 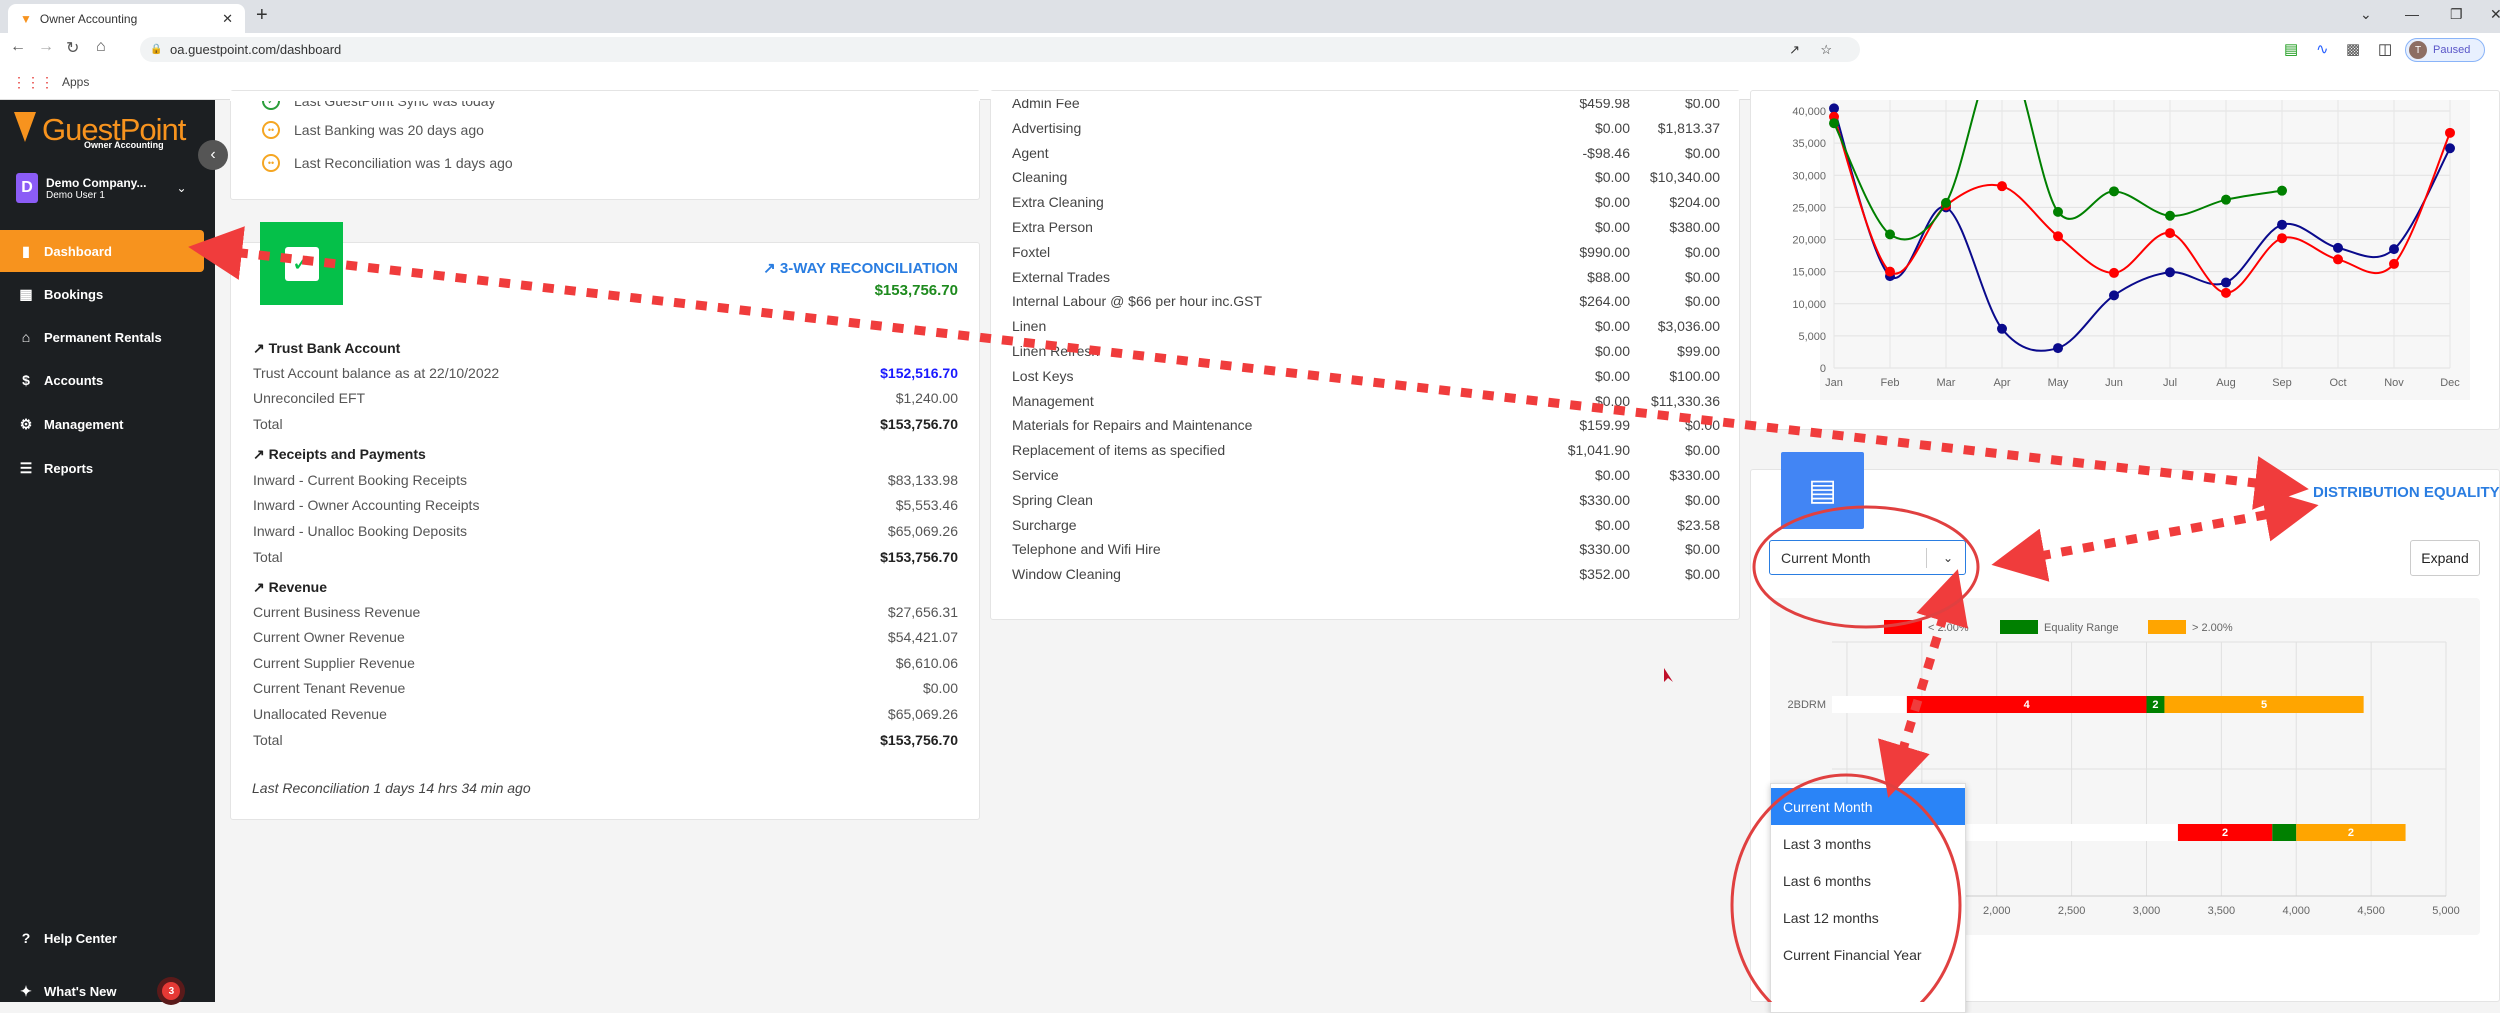 I want to click on company-switcher: D Demo Company... Demo User 1 ⌄, so click(x=101, y=188).